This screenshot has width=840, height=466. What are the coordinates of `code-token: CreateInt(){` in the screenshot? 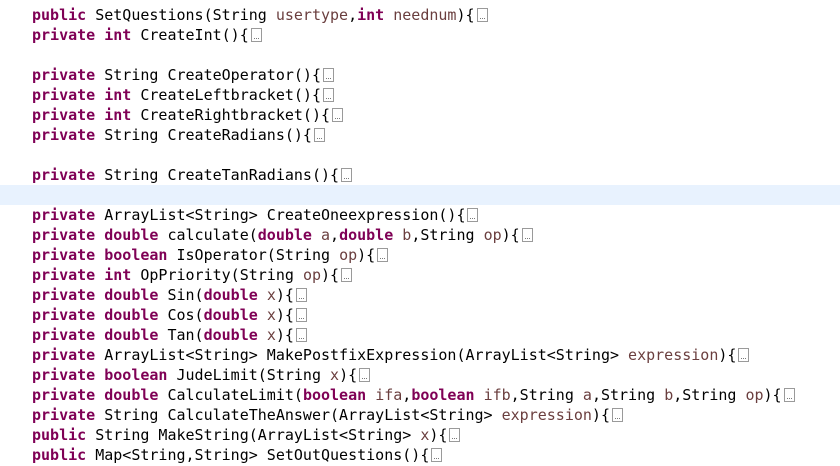 It's located at (190, 35).